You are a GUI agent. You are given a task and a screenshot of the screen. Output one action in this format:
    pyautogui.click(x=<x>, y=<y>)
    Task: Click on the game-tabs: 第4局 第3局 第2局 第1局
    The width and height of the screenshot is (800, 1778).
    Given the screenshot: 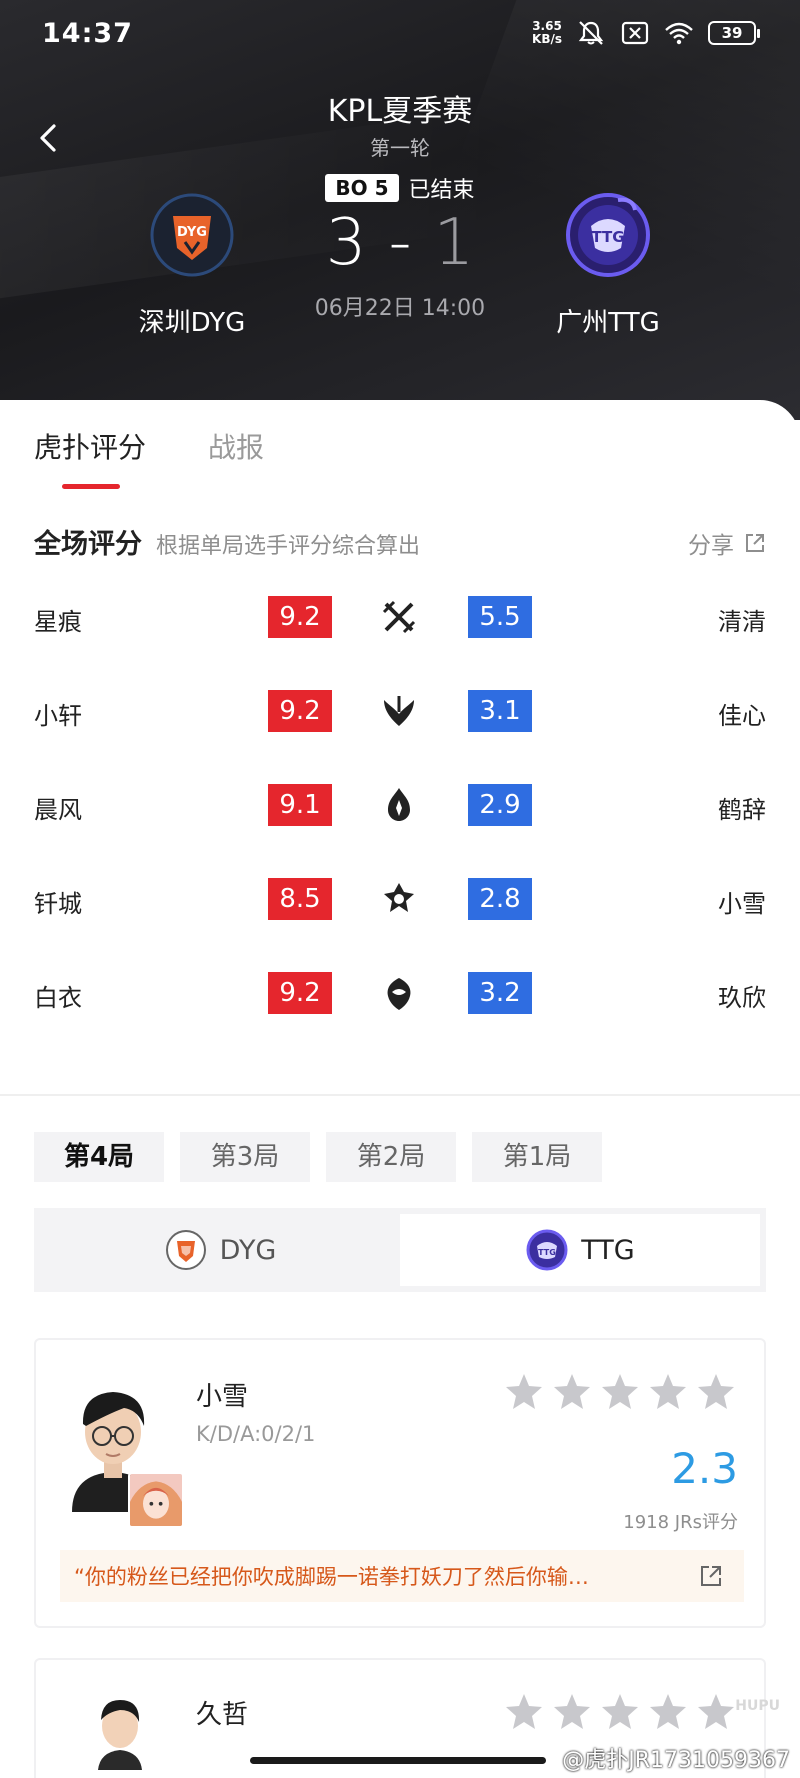 What is the action you would take?
    pyautogui.click(x=318, y=1157)
    